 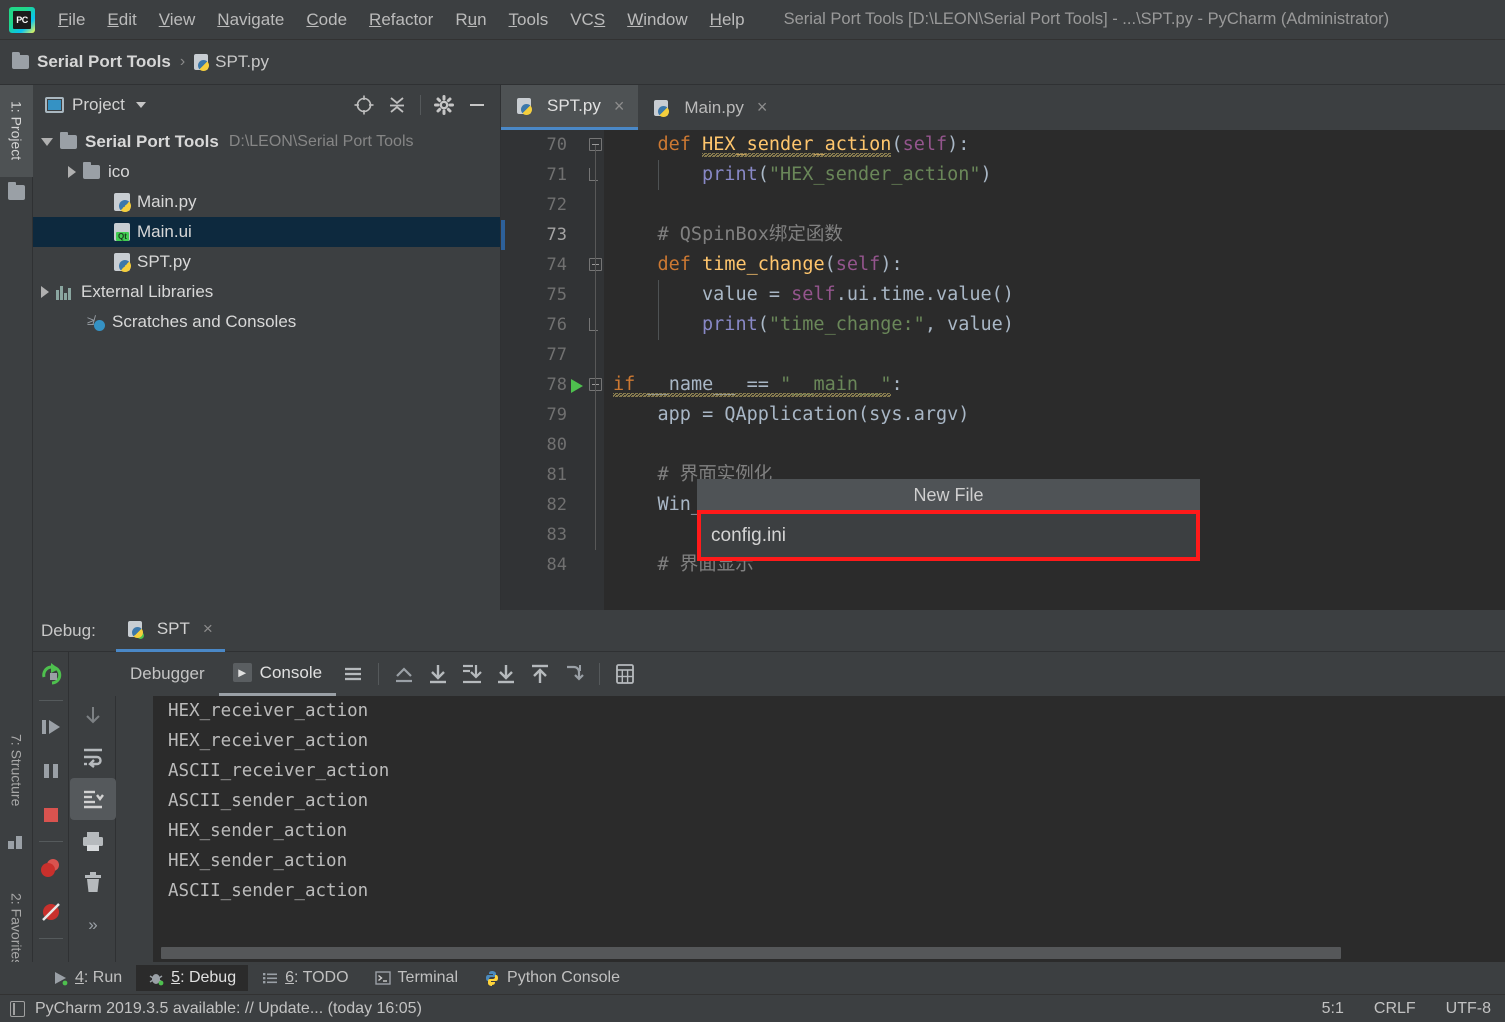 I want to click on print-button, so click(x=93, y=841).